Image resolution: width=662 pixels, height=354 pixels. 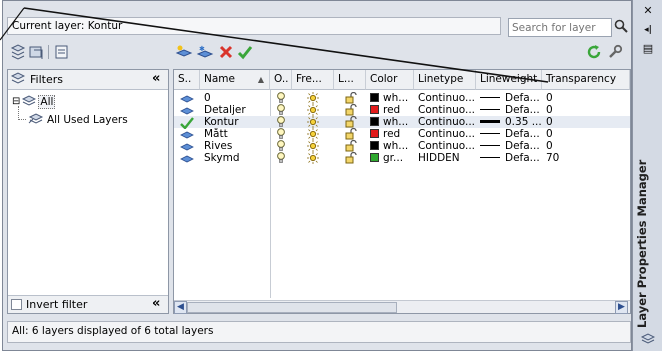 I want to click on scroll-left-icon: ◀, so click(x=180, y=307).